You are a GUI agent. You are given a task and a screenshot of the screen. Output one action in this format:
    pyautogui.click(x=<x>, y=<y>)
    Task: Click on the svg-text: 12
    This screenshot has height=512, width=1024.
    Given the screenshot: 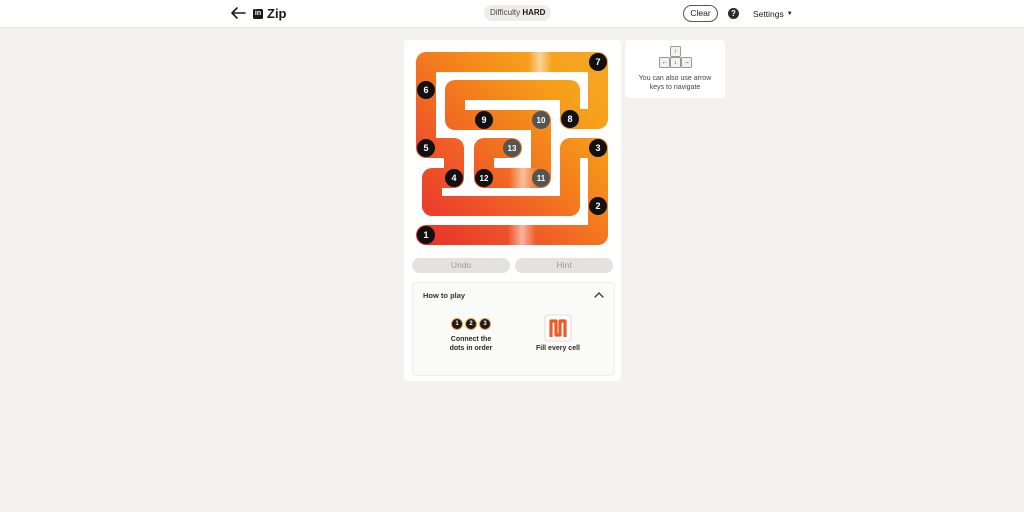 What is the action you would take?
    pyautogui.click(x=484, y=178)
    